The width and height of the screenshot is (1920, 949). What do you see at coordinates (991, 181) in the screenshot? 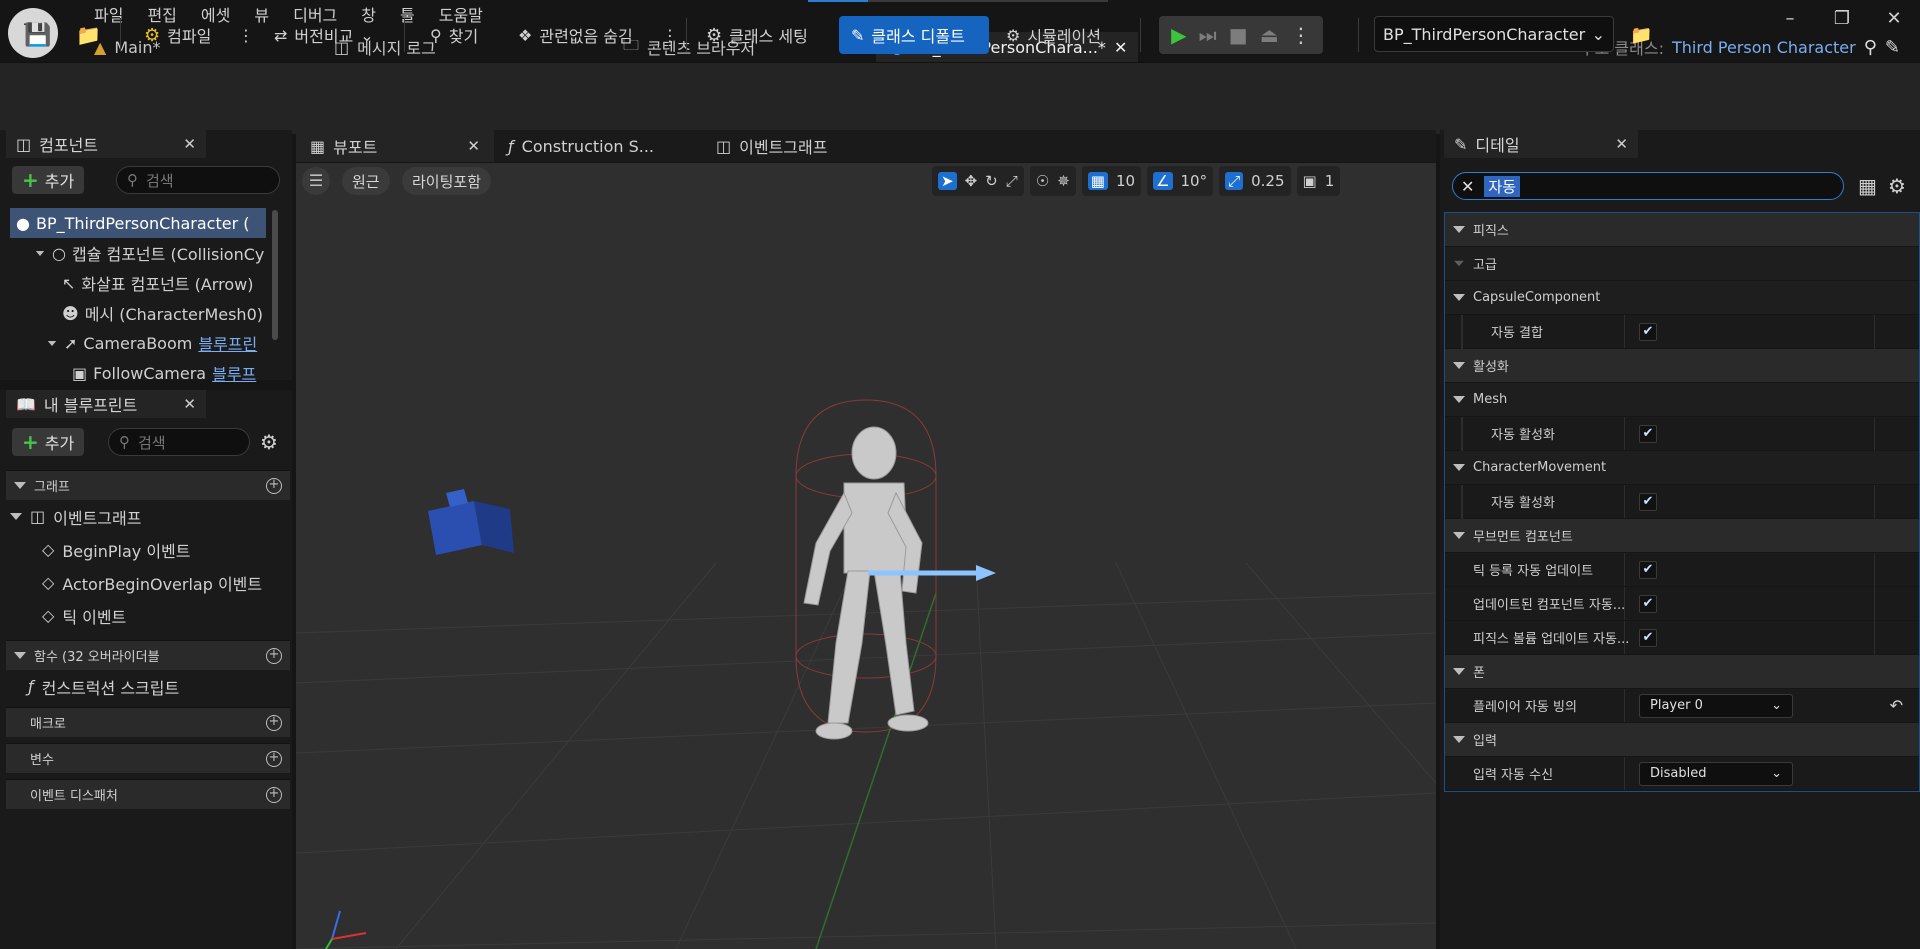
I see `rotate-icon: ↻` at bounding box center [991, 181].